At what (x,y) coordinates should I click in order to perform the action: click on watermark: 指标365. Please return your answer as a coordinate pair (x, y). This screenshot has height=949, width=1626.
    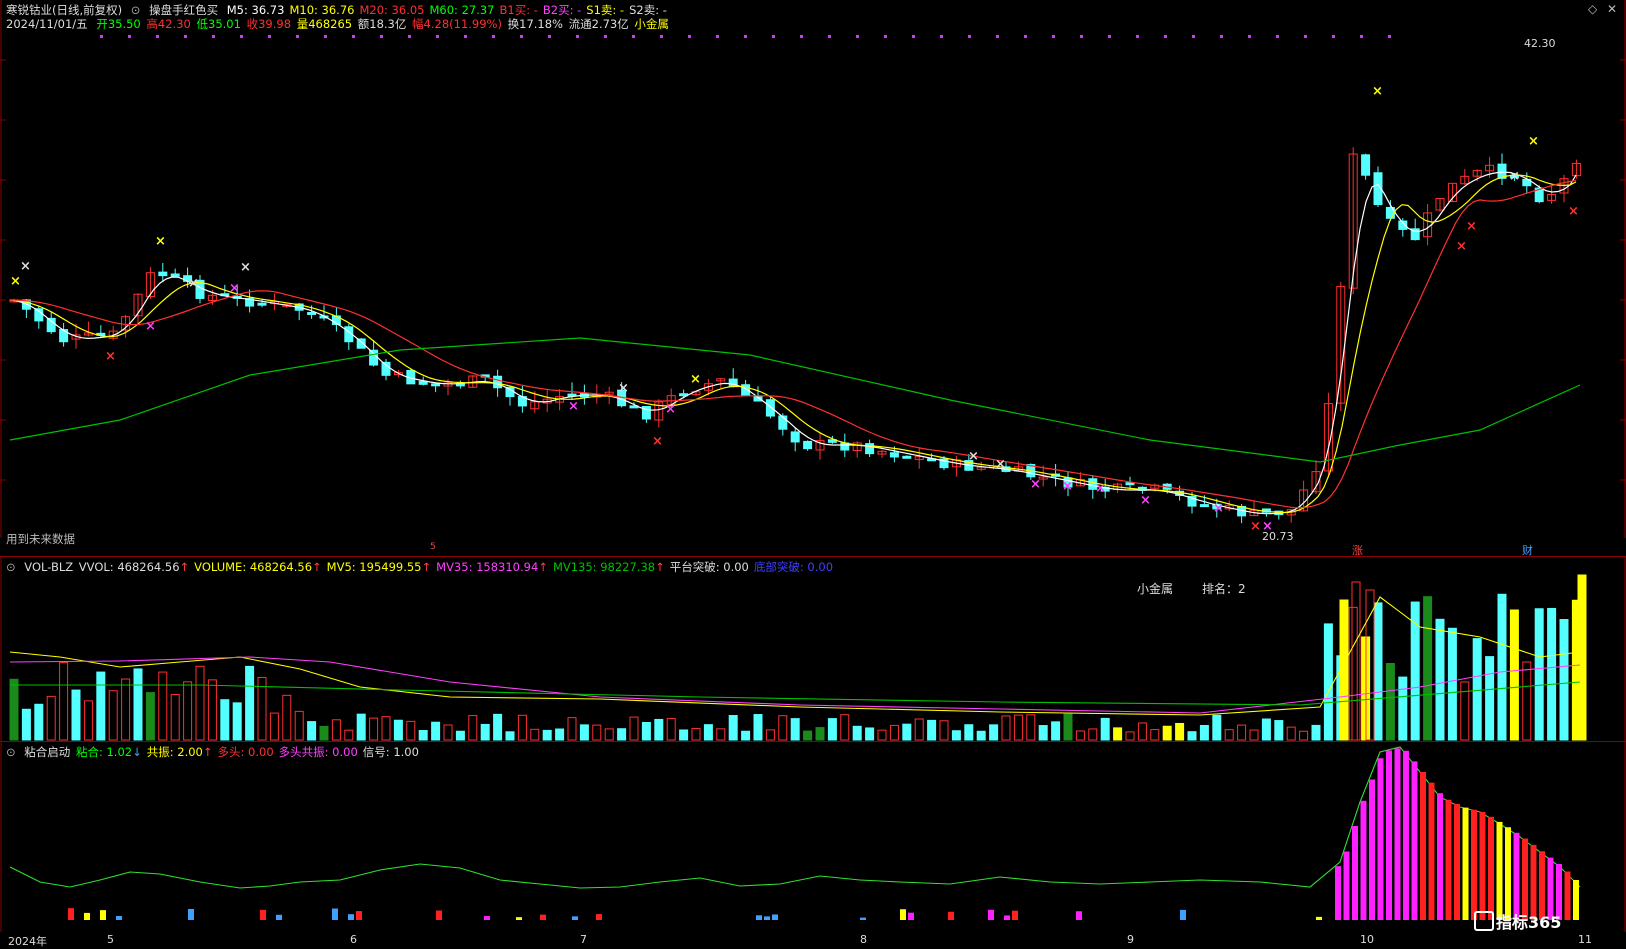
    Looking at the image, I should click on (1517, 921).